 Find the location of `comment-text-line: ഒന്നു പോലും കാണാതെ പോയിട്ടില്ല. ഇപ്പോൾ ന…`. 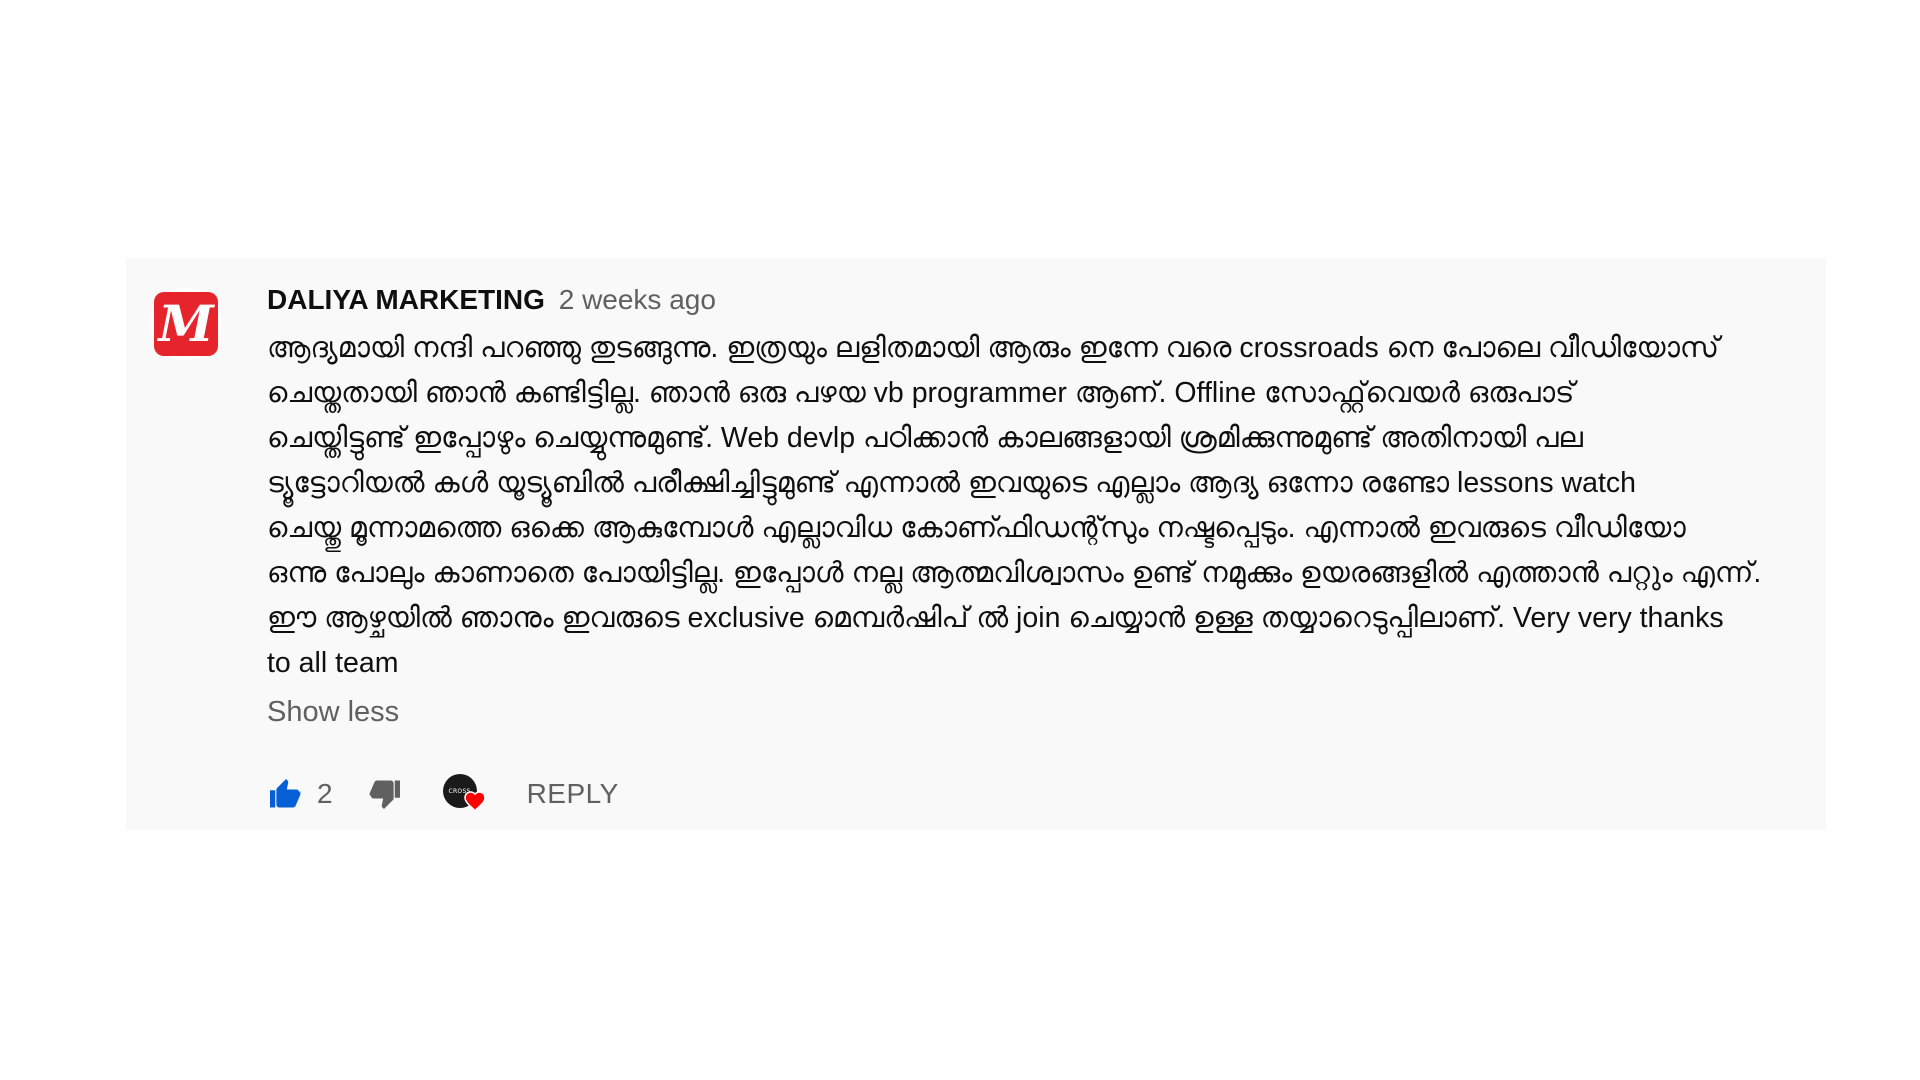

comment-text-line: ഒന്നു പോലും കാണാതെ പോയിട്ടില്ല. ഇപ്പോൾ ന… is located at coordinates (1014, 573).